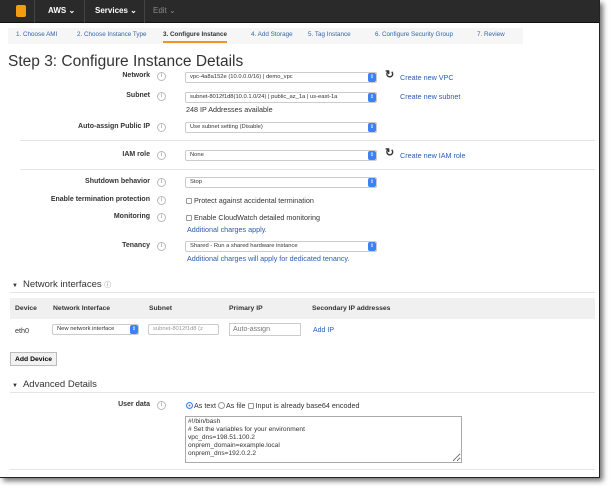 The width and height of the screenshot is (615, 494). Describe the element at coordinates (26, 308) in the screenshot. I see `column-header: Device` at that location.